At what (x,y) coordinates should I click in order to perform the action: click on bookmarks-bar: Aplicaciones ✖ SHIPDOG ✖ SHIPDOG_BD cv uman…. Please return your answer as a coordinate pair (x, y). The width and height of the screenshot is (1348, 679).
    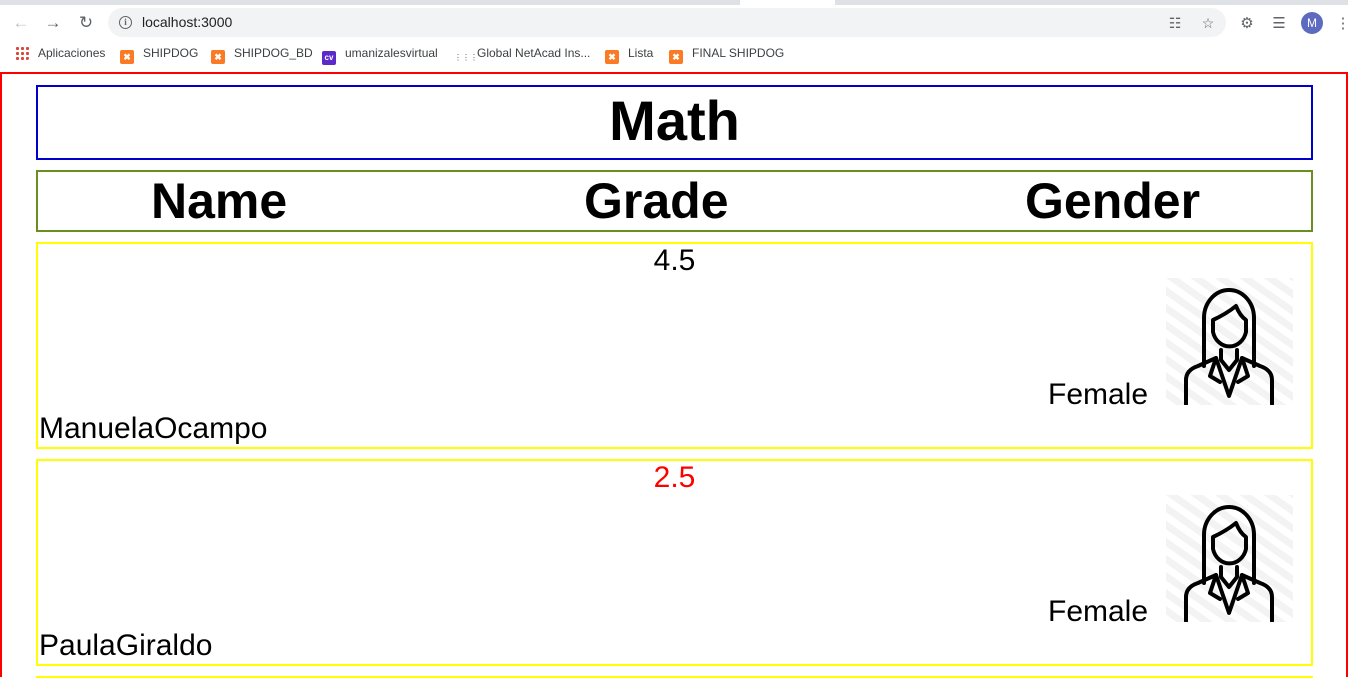
    Looking at the image, I should click on (674, 54).